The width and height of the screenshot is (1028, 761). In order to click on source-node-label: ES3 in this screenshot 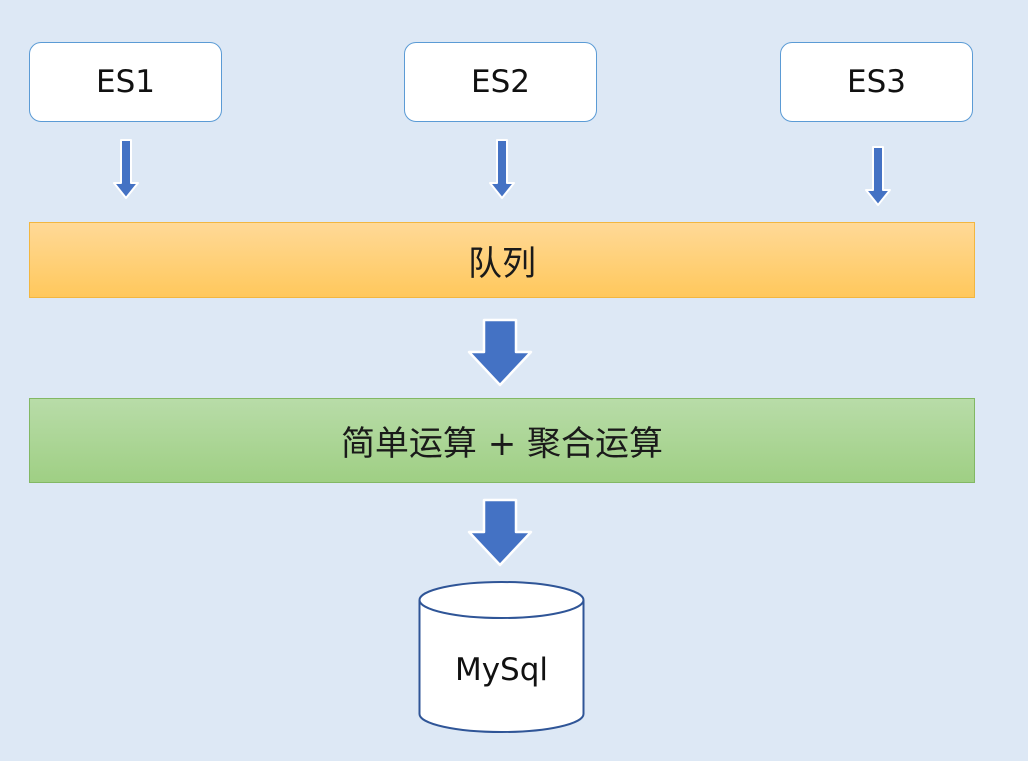, I will do `click(876, 82)`.